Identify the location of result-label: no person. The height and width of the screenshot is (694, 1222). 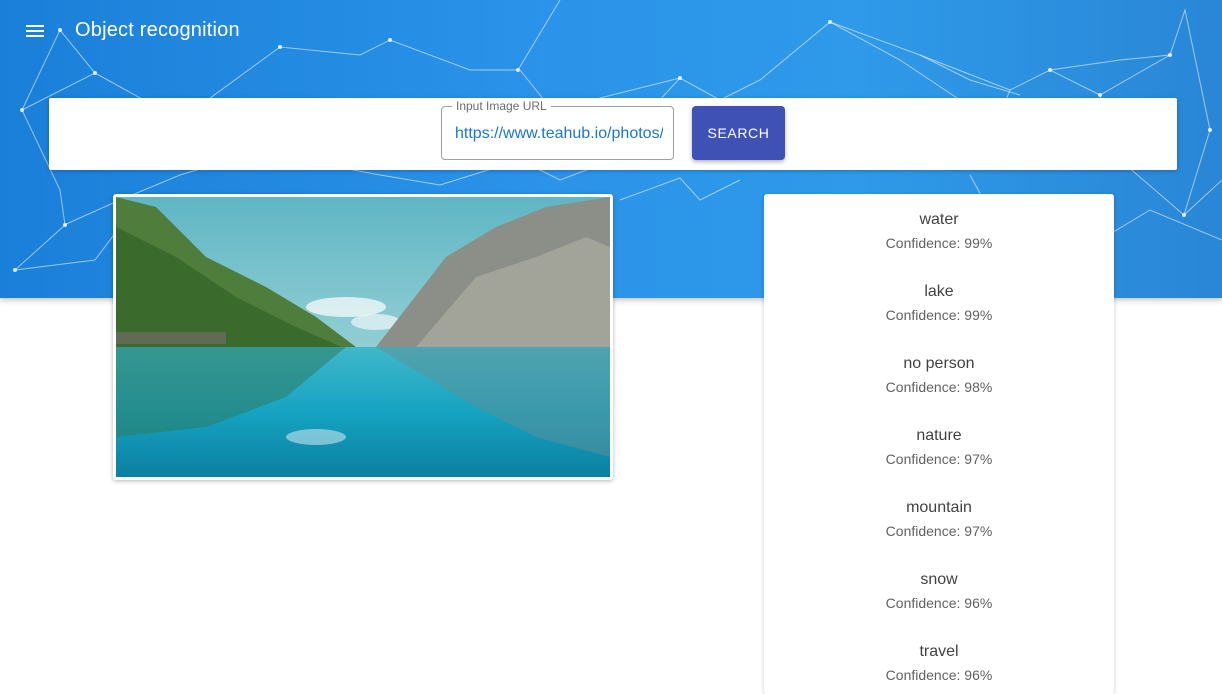
(939, 363).